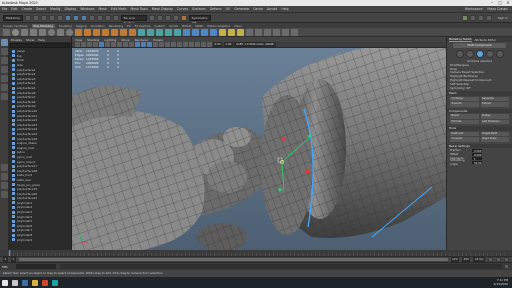 The height and width of the screenshot is (288, 512). I want to click on menu-generate: Generate, so click(241, 9).